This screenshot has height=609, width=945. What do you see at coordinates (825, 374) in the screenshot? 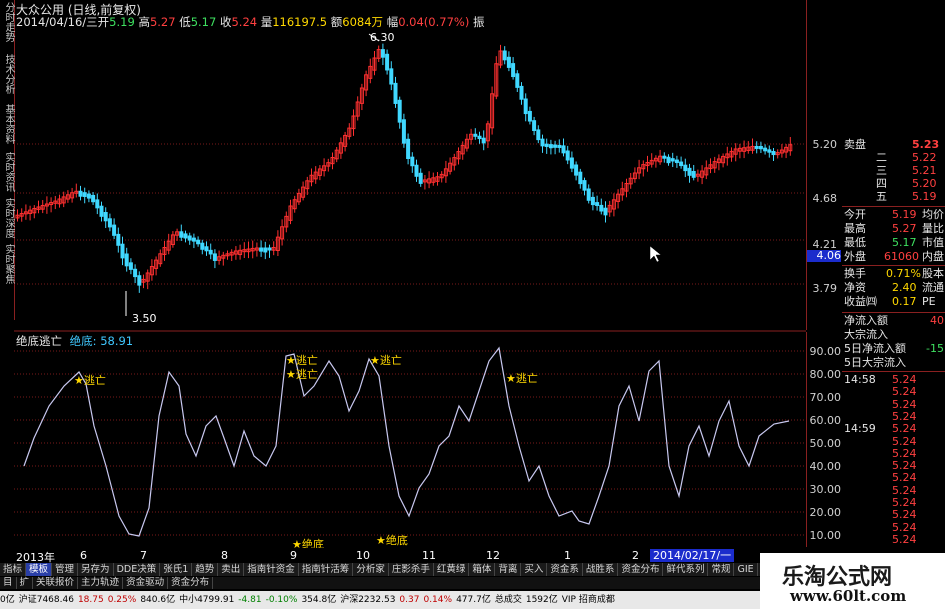
I see `osc-tick: 80.00` at bounding box center [825, 374].